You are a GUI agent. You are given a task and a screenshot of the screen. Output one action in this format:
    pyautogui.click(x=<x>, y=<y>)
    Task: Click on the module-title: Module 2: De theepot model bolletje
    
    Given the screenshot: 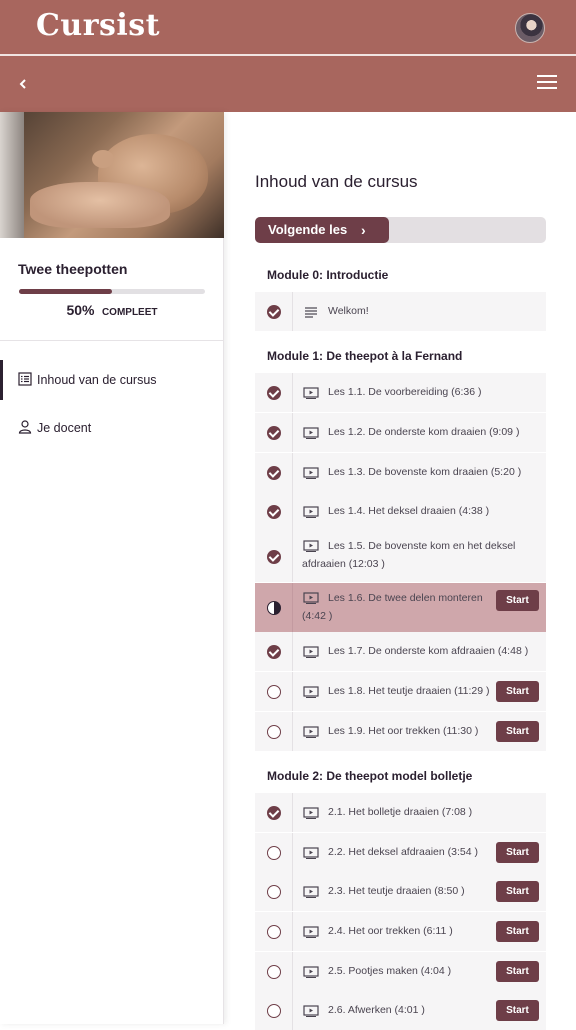 What is the action you would take?
    pyautogui.click(x=370, y=776)
    